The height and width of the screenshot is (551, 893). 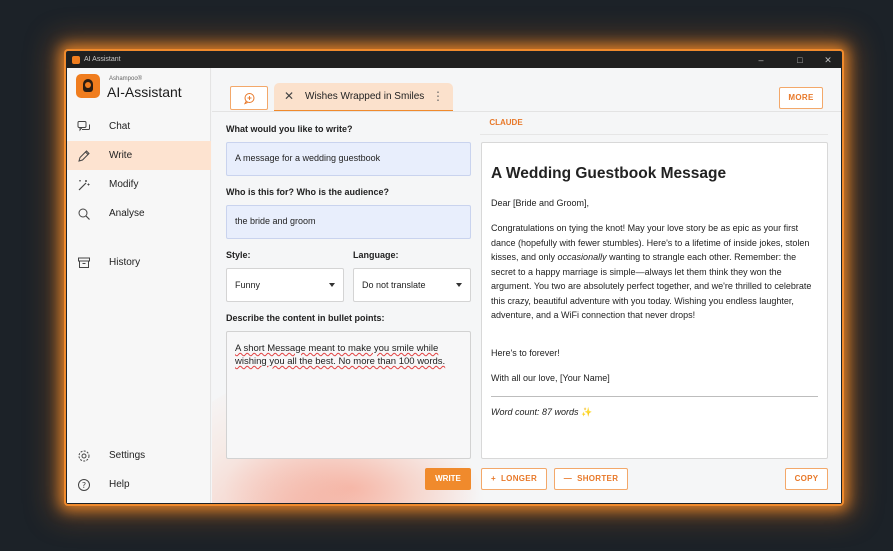 What do you see at coordinates (308, 192) in the screenshot?
I see `audience-label: Who is this for? Who is the audience?` at bounding box center [308, 192].